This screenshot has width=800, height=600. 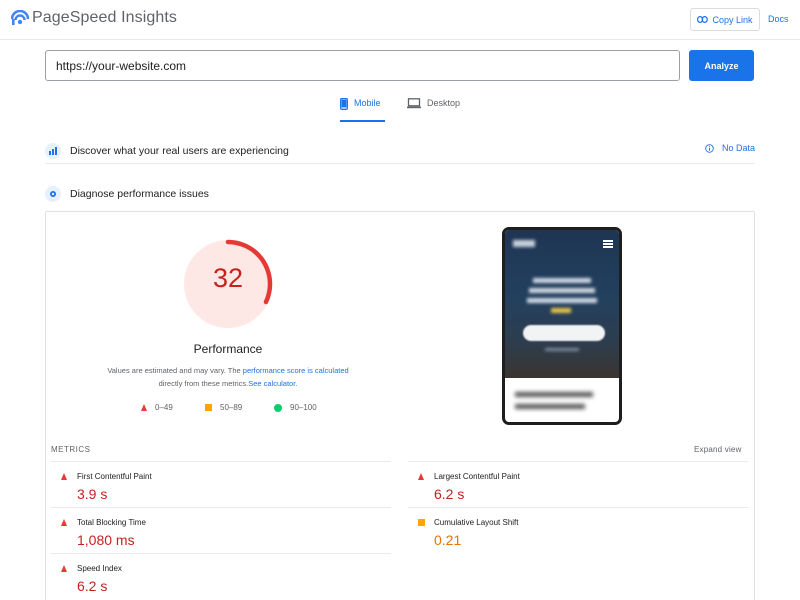 What do you see at coordinates (414, 103) in the screenshot?
I see `monitor-icon` at bounding box center [414, 103].